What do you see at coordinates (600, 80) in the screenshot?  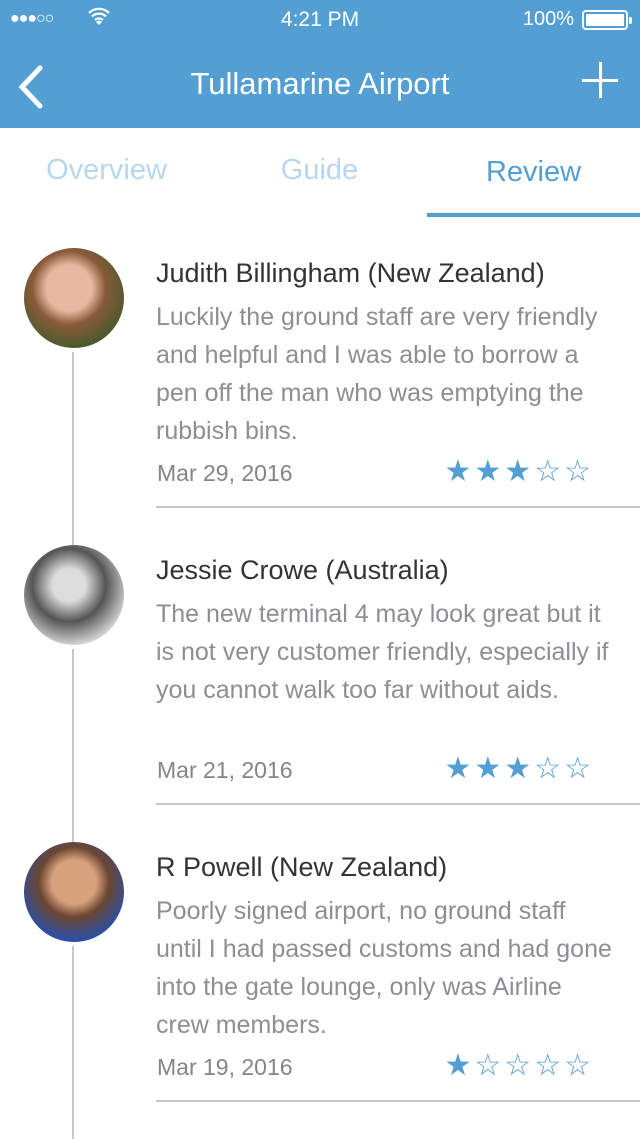 I see `add-button` at bounding box center [600, 80].